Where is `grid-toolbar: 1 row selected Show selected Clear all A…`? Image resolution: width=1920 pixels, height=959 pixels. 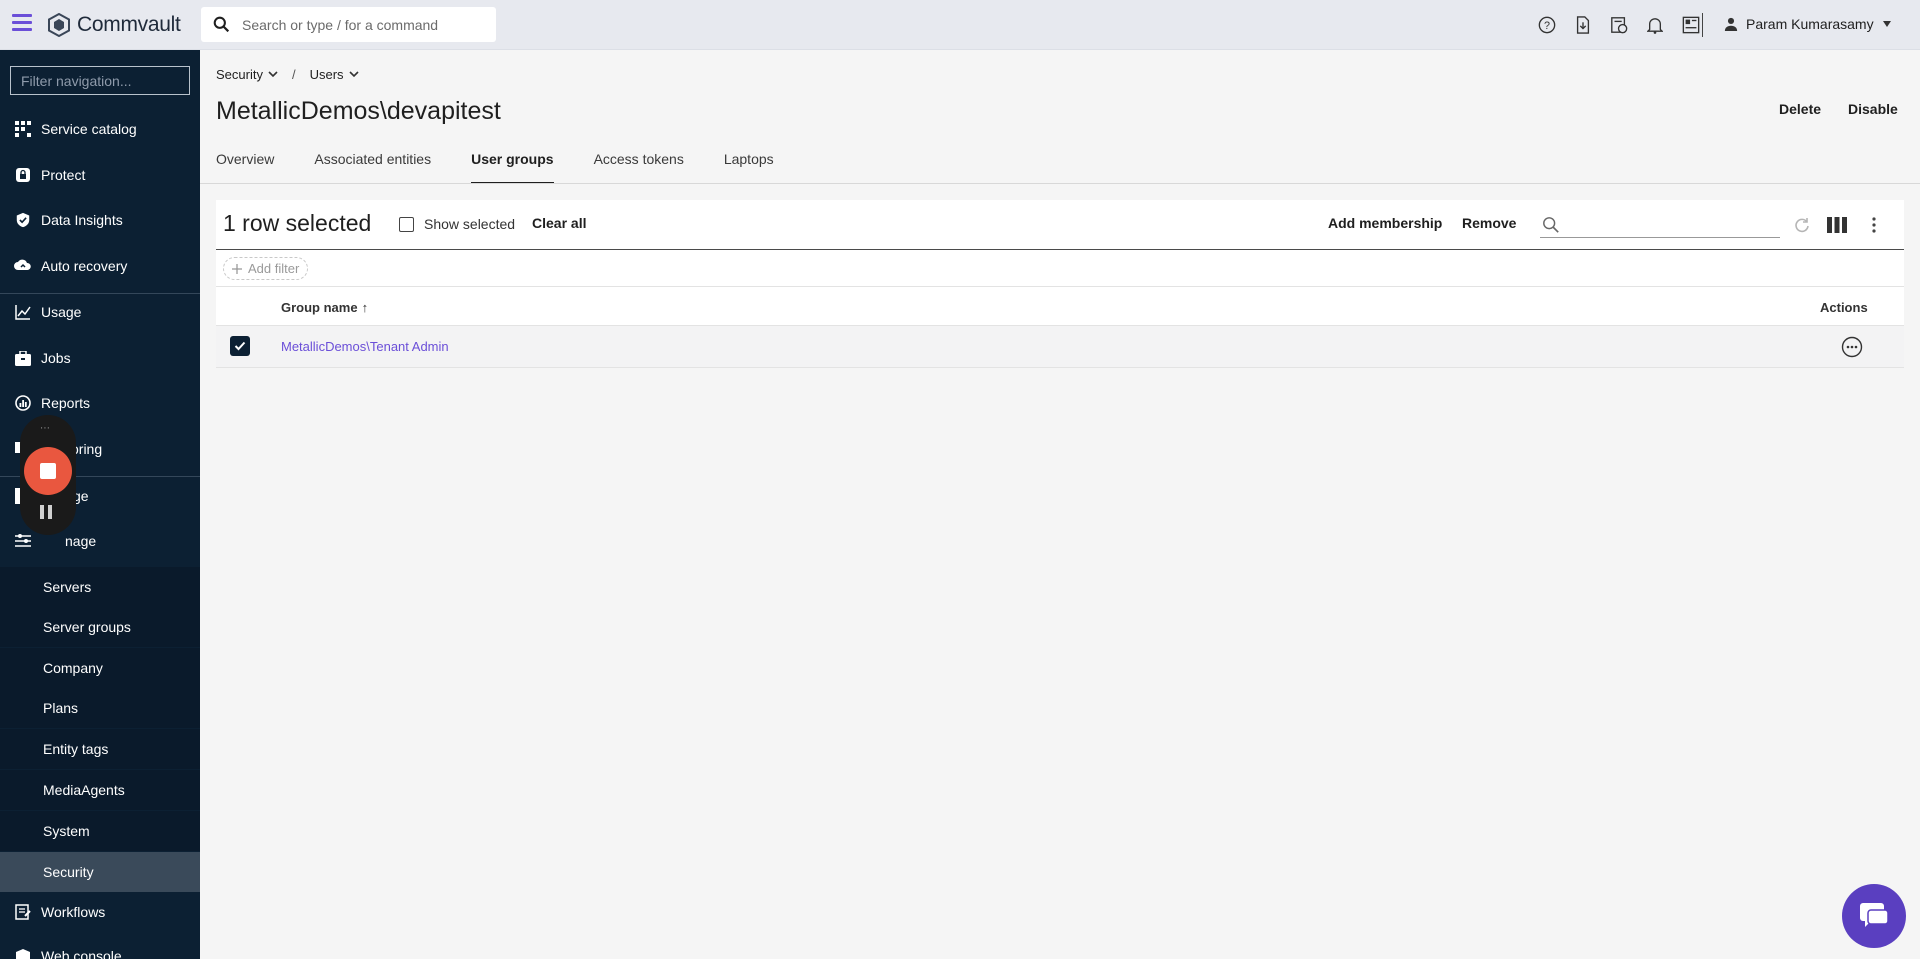
grid-toolbar: 1 row selected Show selected Clear all A… is located at coordinates (1060, 225).